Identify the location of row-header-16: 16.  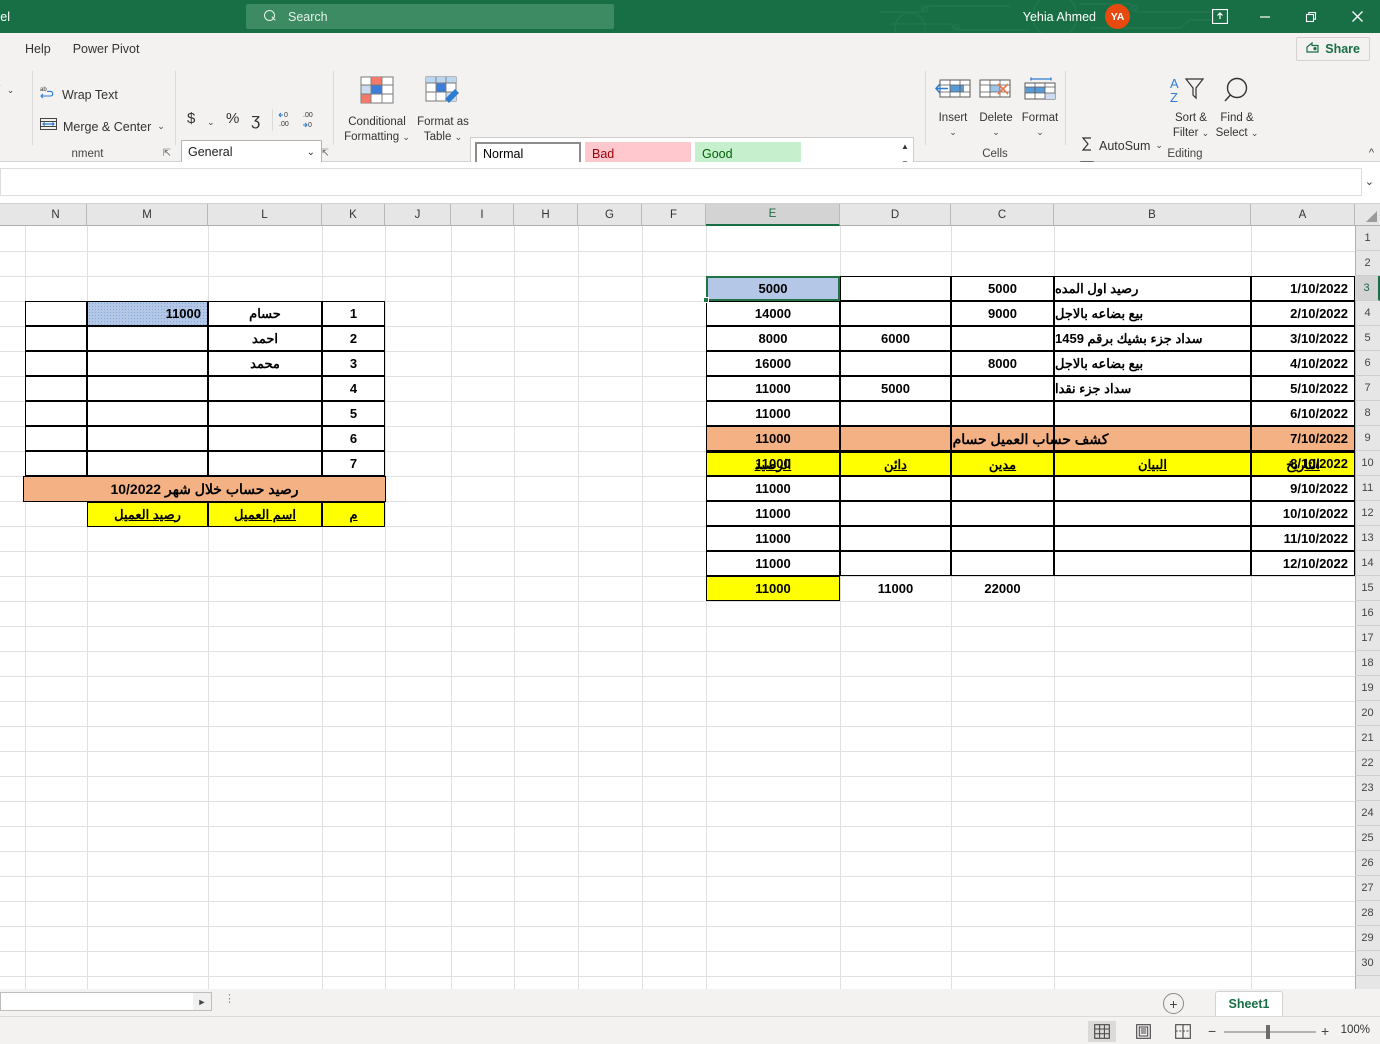
(1367, 613).